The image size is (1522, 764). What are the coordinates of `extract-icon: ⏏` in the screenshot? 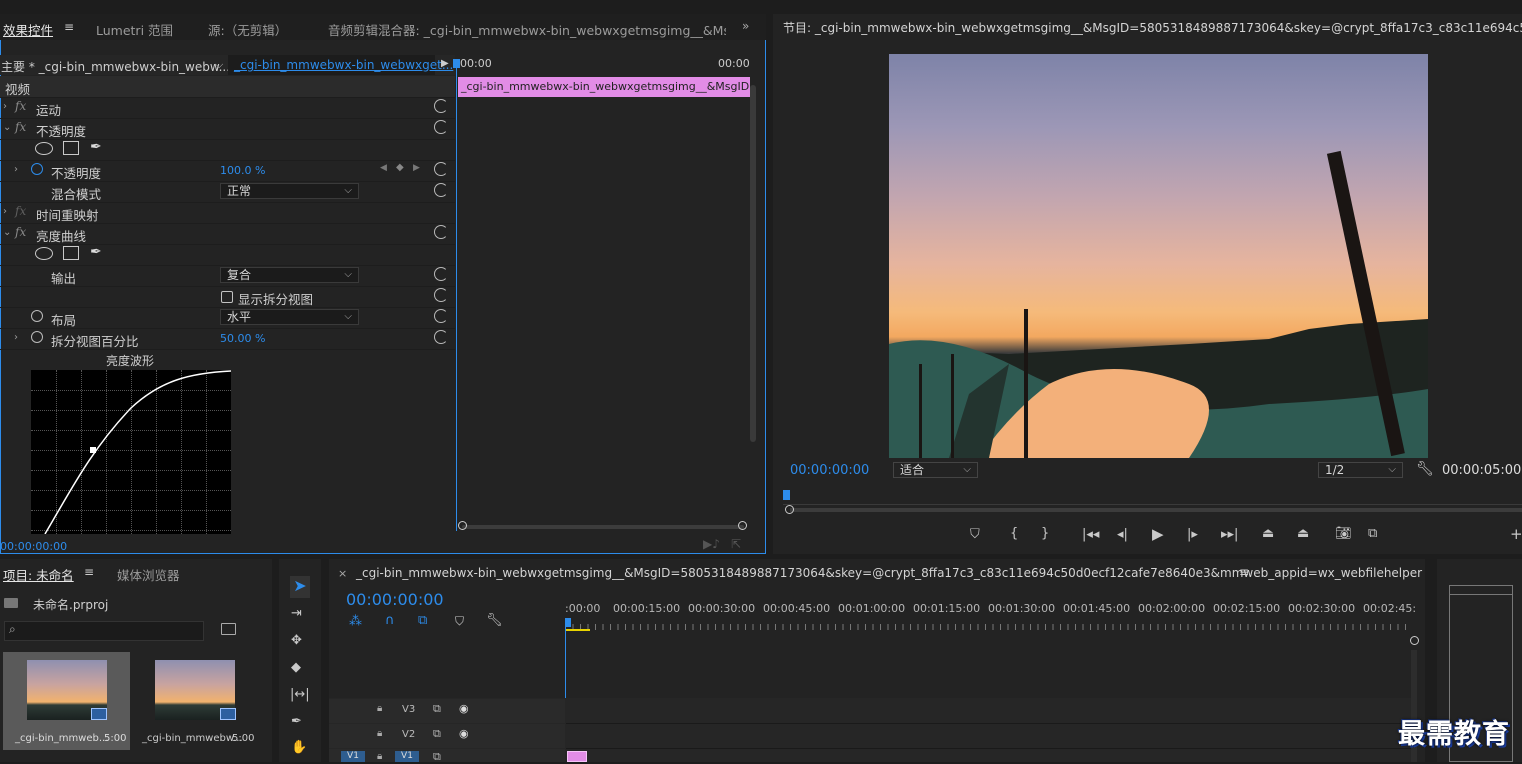 It's located at (1303, 533).